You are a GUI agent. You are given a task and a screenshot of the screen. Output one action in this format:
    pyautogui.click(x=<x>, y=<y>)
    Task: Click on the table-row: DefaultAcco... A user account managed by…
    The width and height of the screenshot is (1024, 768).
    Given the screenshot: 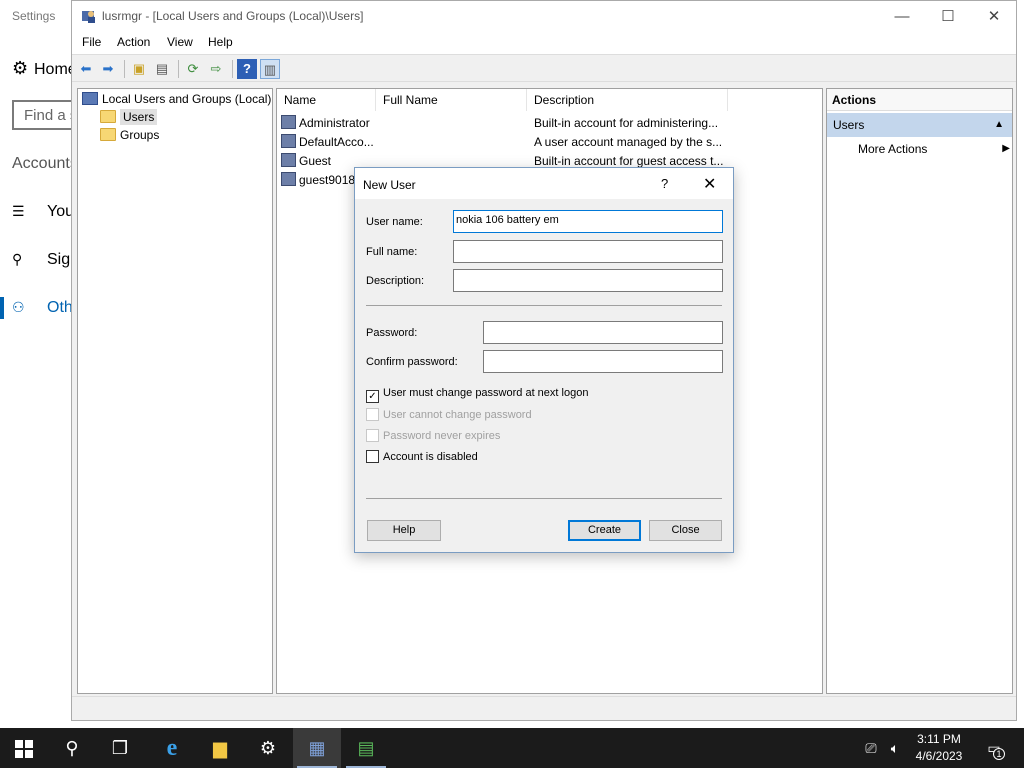 What is the action you would take?
    pyautogui.click(x=551, y=142)
    